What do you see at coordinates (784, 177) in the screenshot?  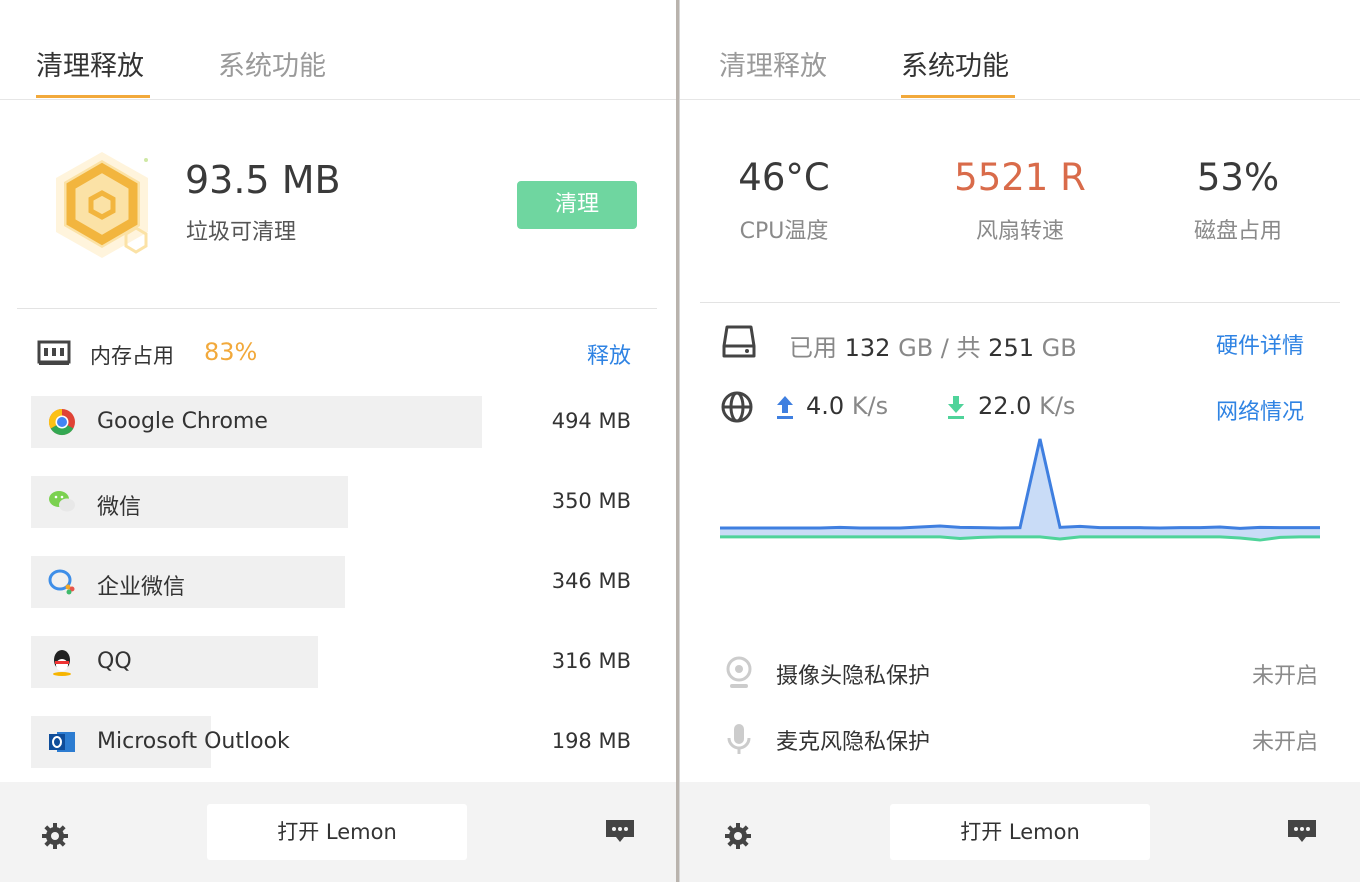 I see `cpu-temperature-value: 46°C` at bounding box center [784, 177].